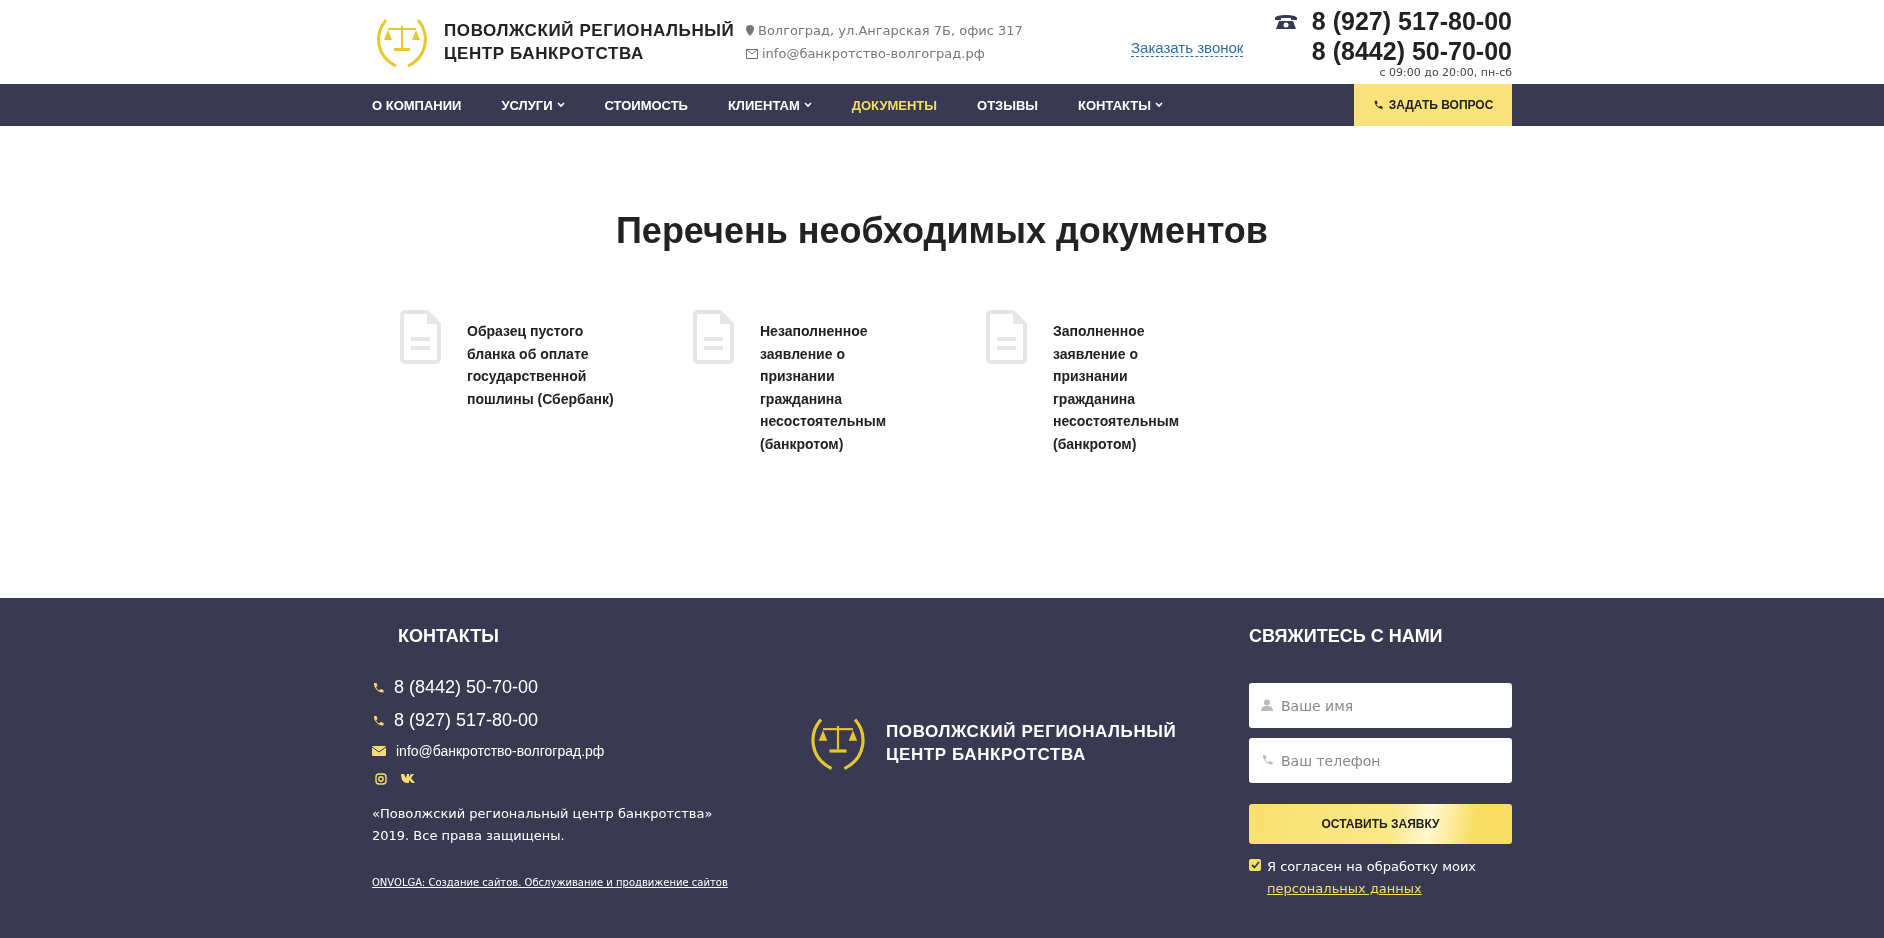 The image size is (1884, 938). I want to click on page-title: Перечень необходимых документов, so click(942, 231).